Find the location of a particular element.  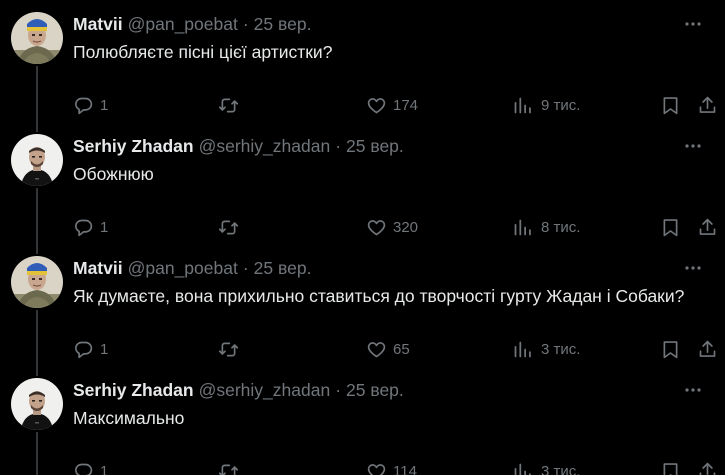

like-button: 114 is located at coordinates (391, 468).